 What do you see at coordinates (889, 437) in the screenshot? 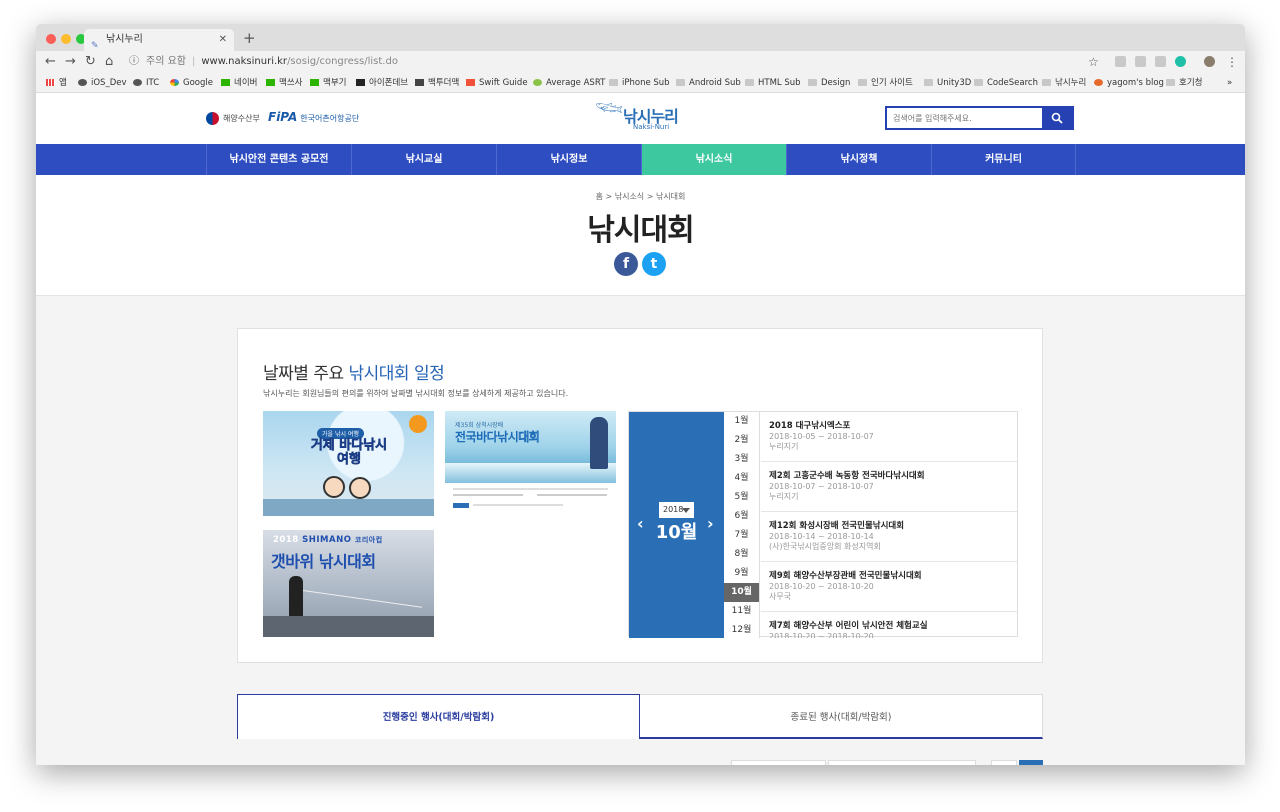
I see `event-item: 2018 대구낚시엑스포 2018-10-05 ~ 2018-10-07 누리지기` at bounding box center [889, 437].